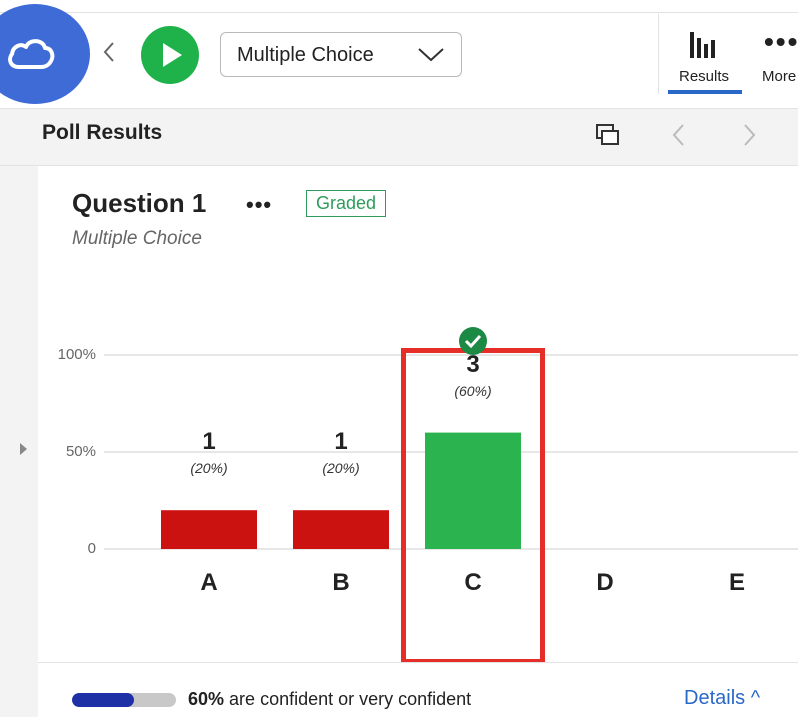 The height and width of the screenshot is (717, 798). What do you see at coordinates (346, 203) in the screenshot?
I see `graded-badge: Graded` at bounding box center [346, 203].